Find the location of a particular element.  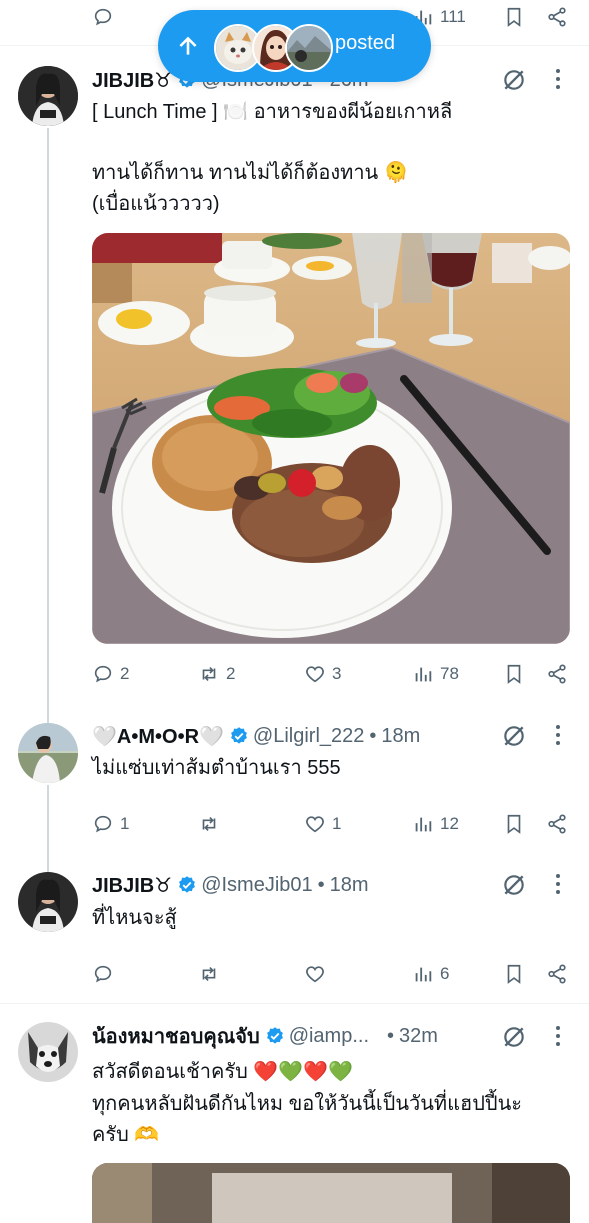

handle: @IsmeJib01 is located at coordinates (256, 885).